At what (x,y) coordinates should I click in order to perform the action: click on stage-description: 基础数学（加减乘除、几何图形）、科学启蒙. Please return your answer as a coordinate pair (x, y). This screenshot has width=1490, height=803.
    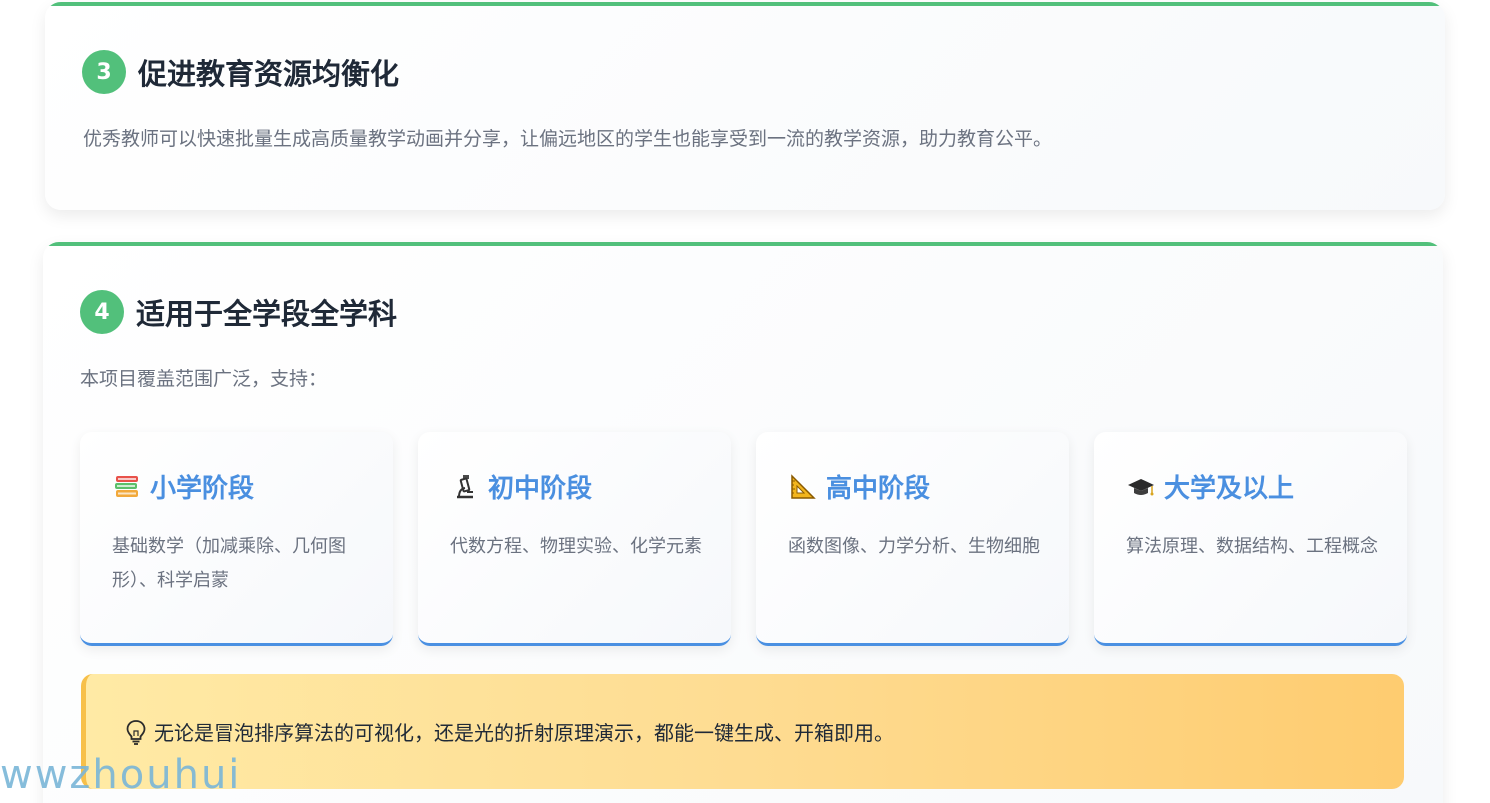
    Looking at the image, I should click on (229, 563).